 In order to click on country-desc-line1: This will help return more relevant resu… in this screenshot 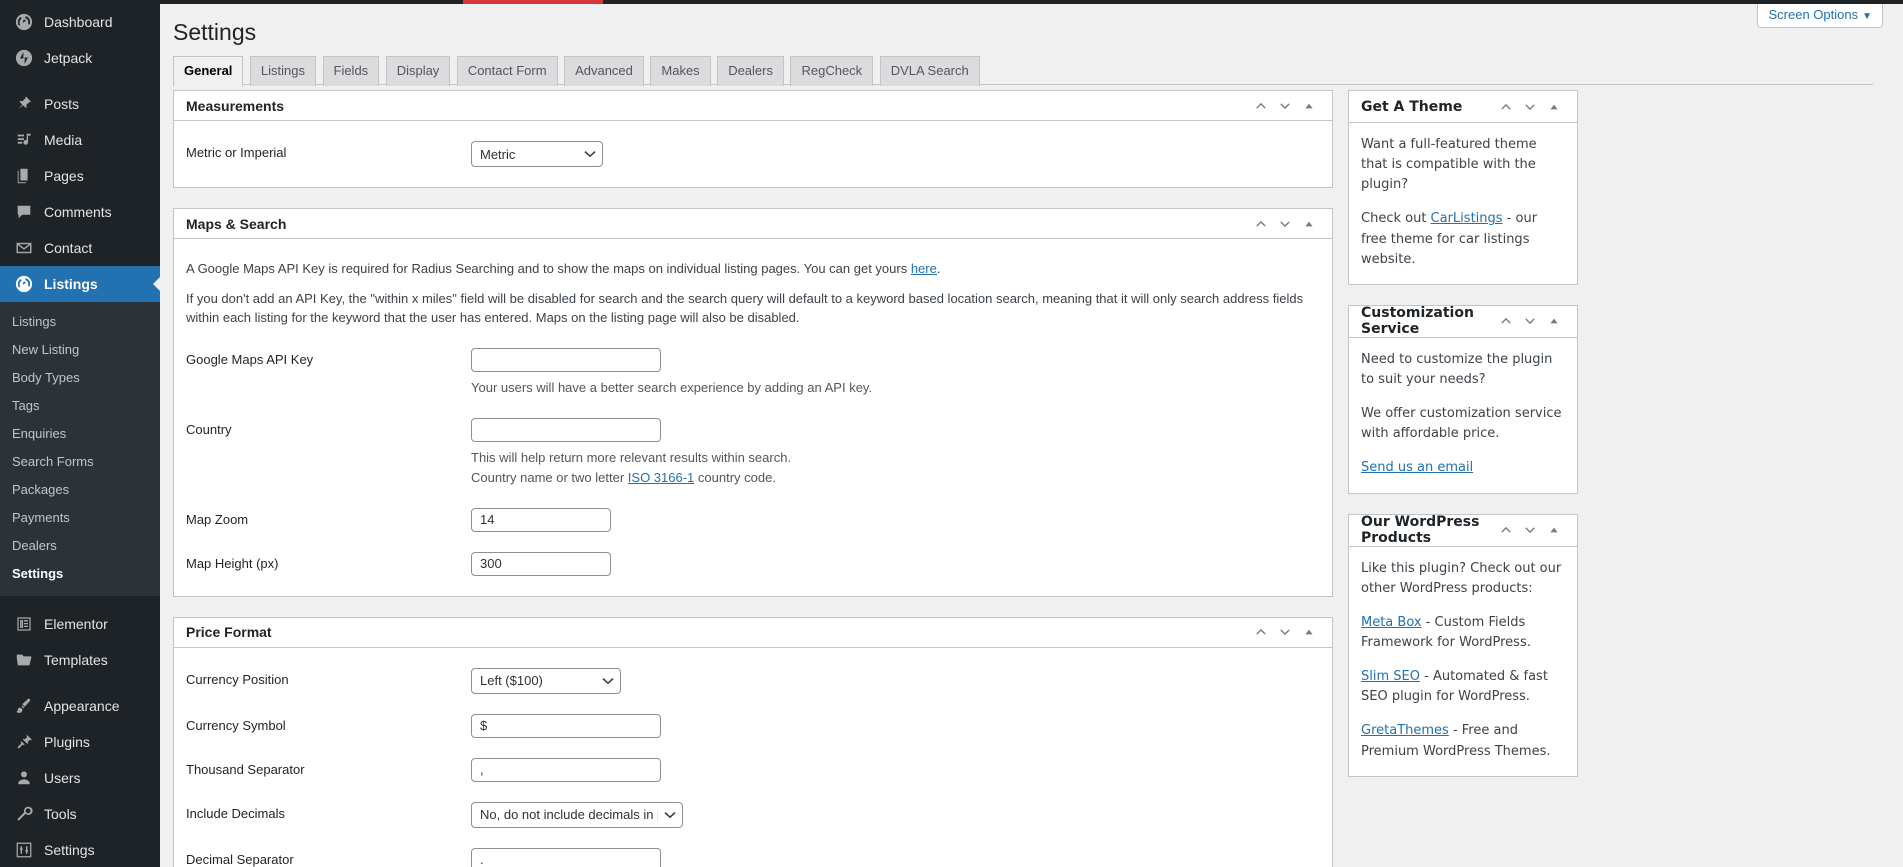, I will do `click(631, 457)`.